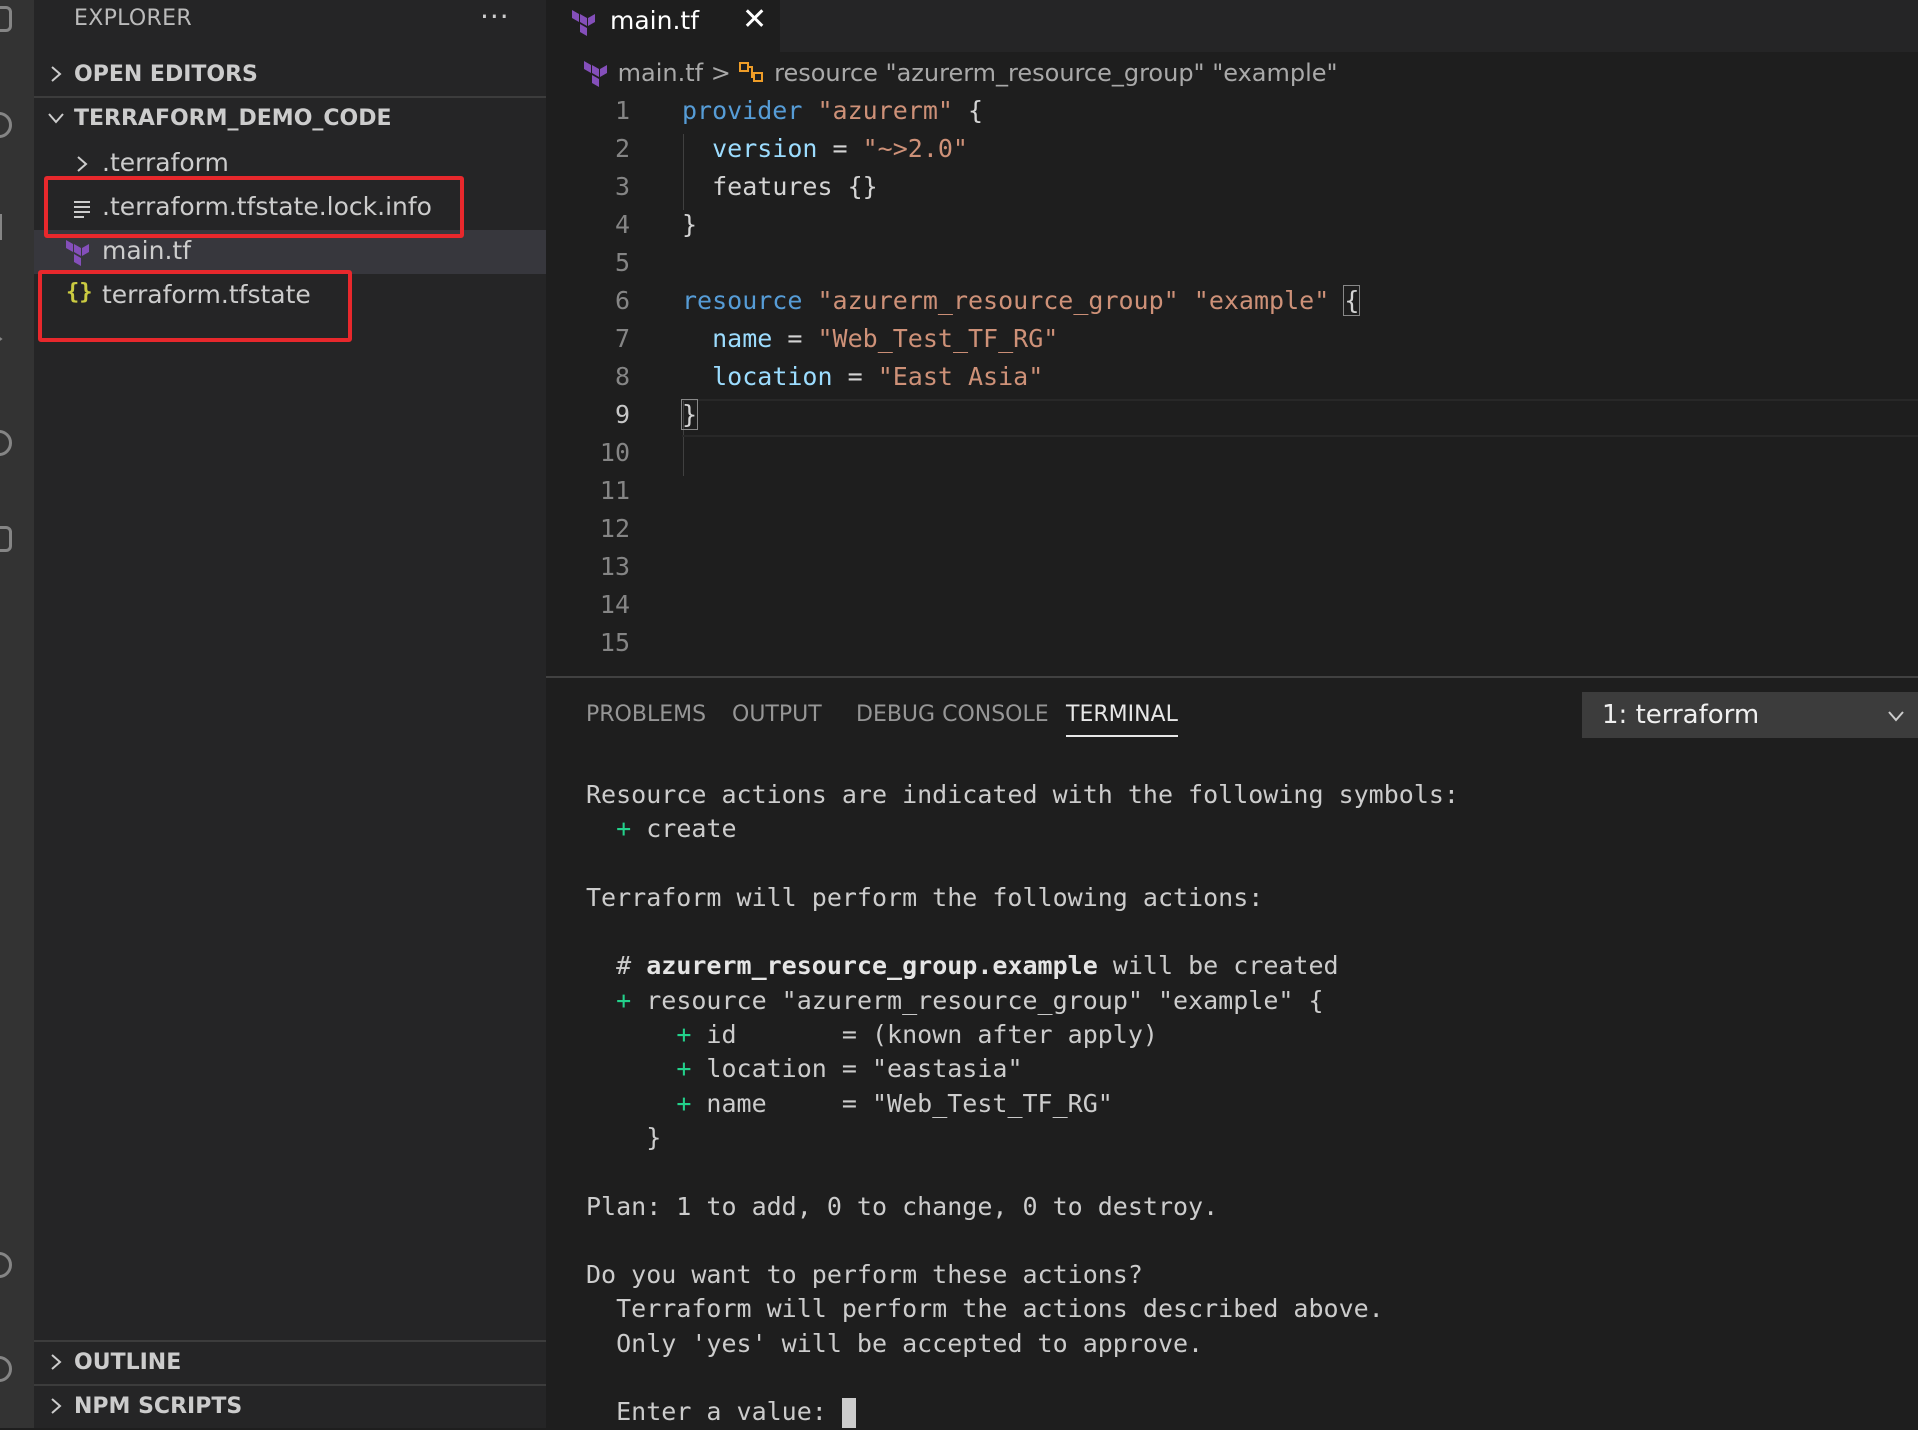  What do you see at coordinates (1232, 26) in the screenshot?
I see `editor-tab-bar: main.tf ✕` at bounding box center [1232, 26].